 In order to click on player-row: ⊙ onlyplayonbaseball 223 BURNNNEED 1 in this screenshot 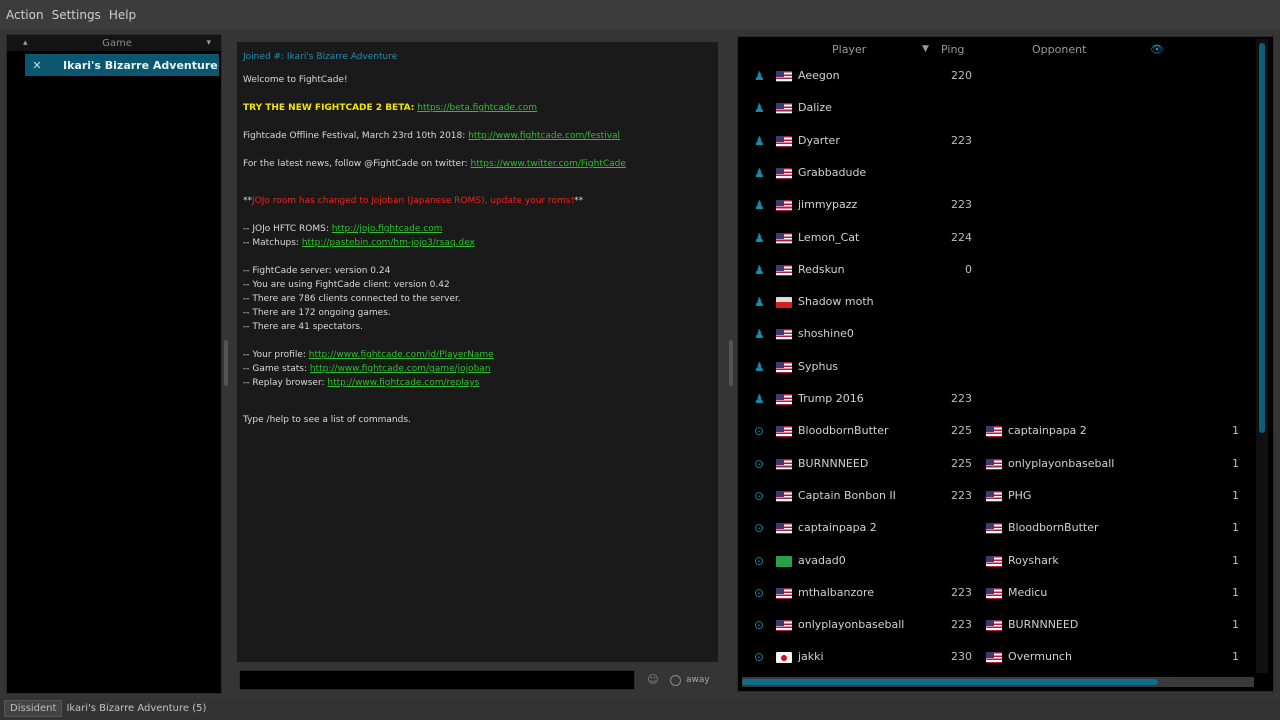, I will do `click(998, 626)`.